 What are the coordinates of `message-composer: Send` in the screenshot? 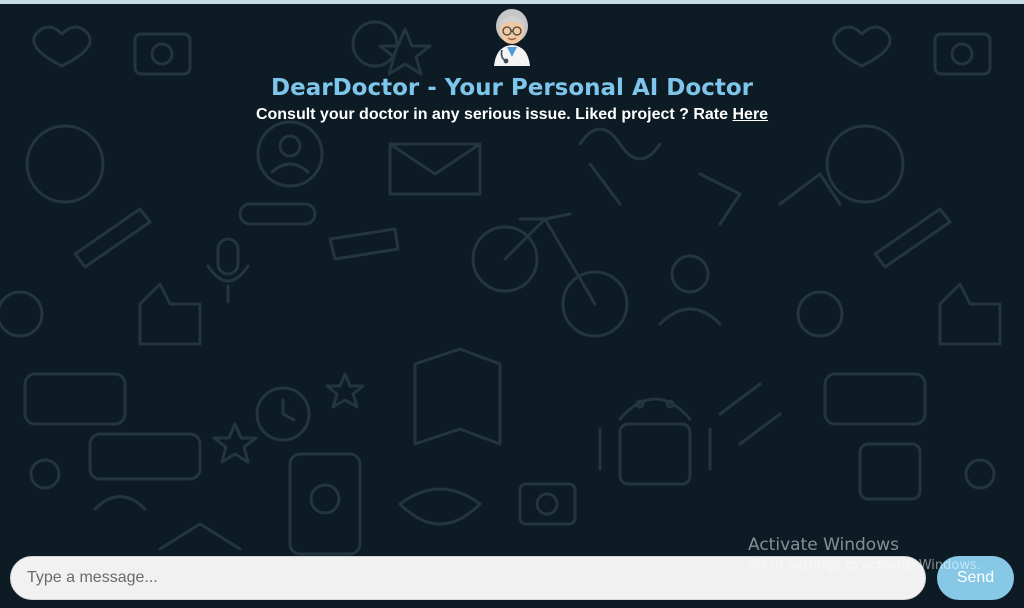 It's located at (512, 578).